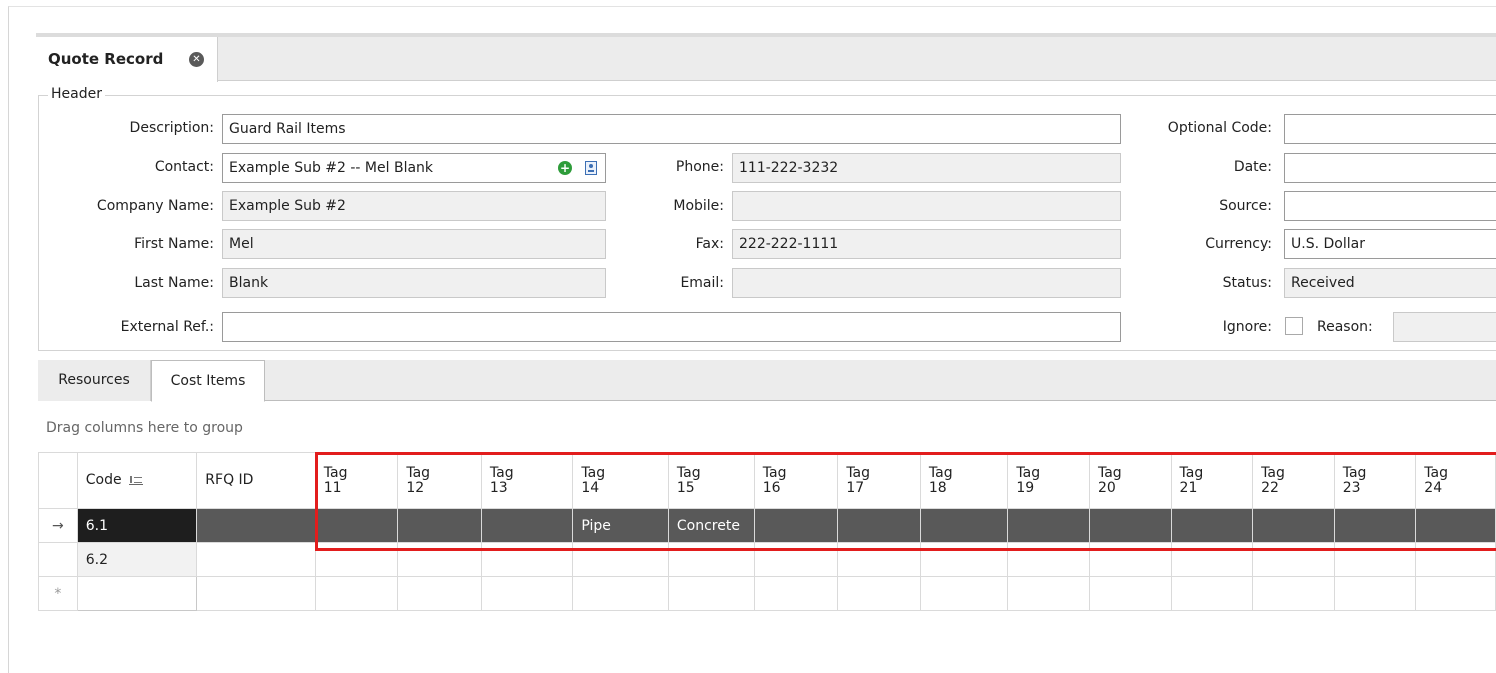 The height and width of the screenshot is (673, 1496). I want to click on column-header-tag-21: Tag 21, so click(1212, 480).